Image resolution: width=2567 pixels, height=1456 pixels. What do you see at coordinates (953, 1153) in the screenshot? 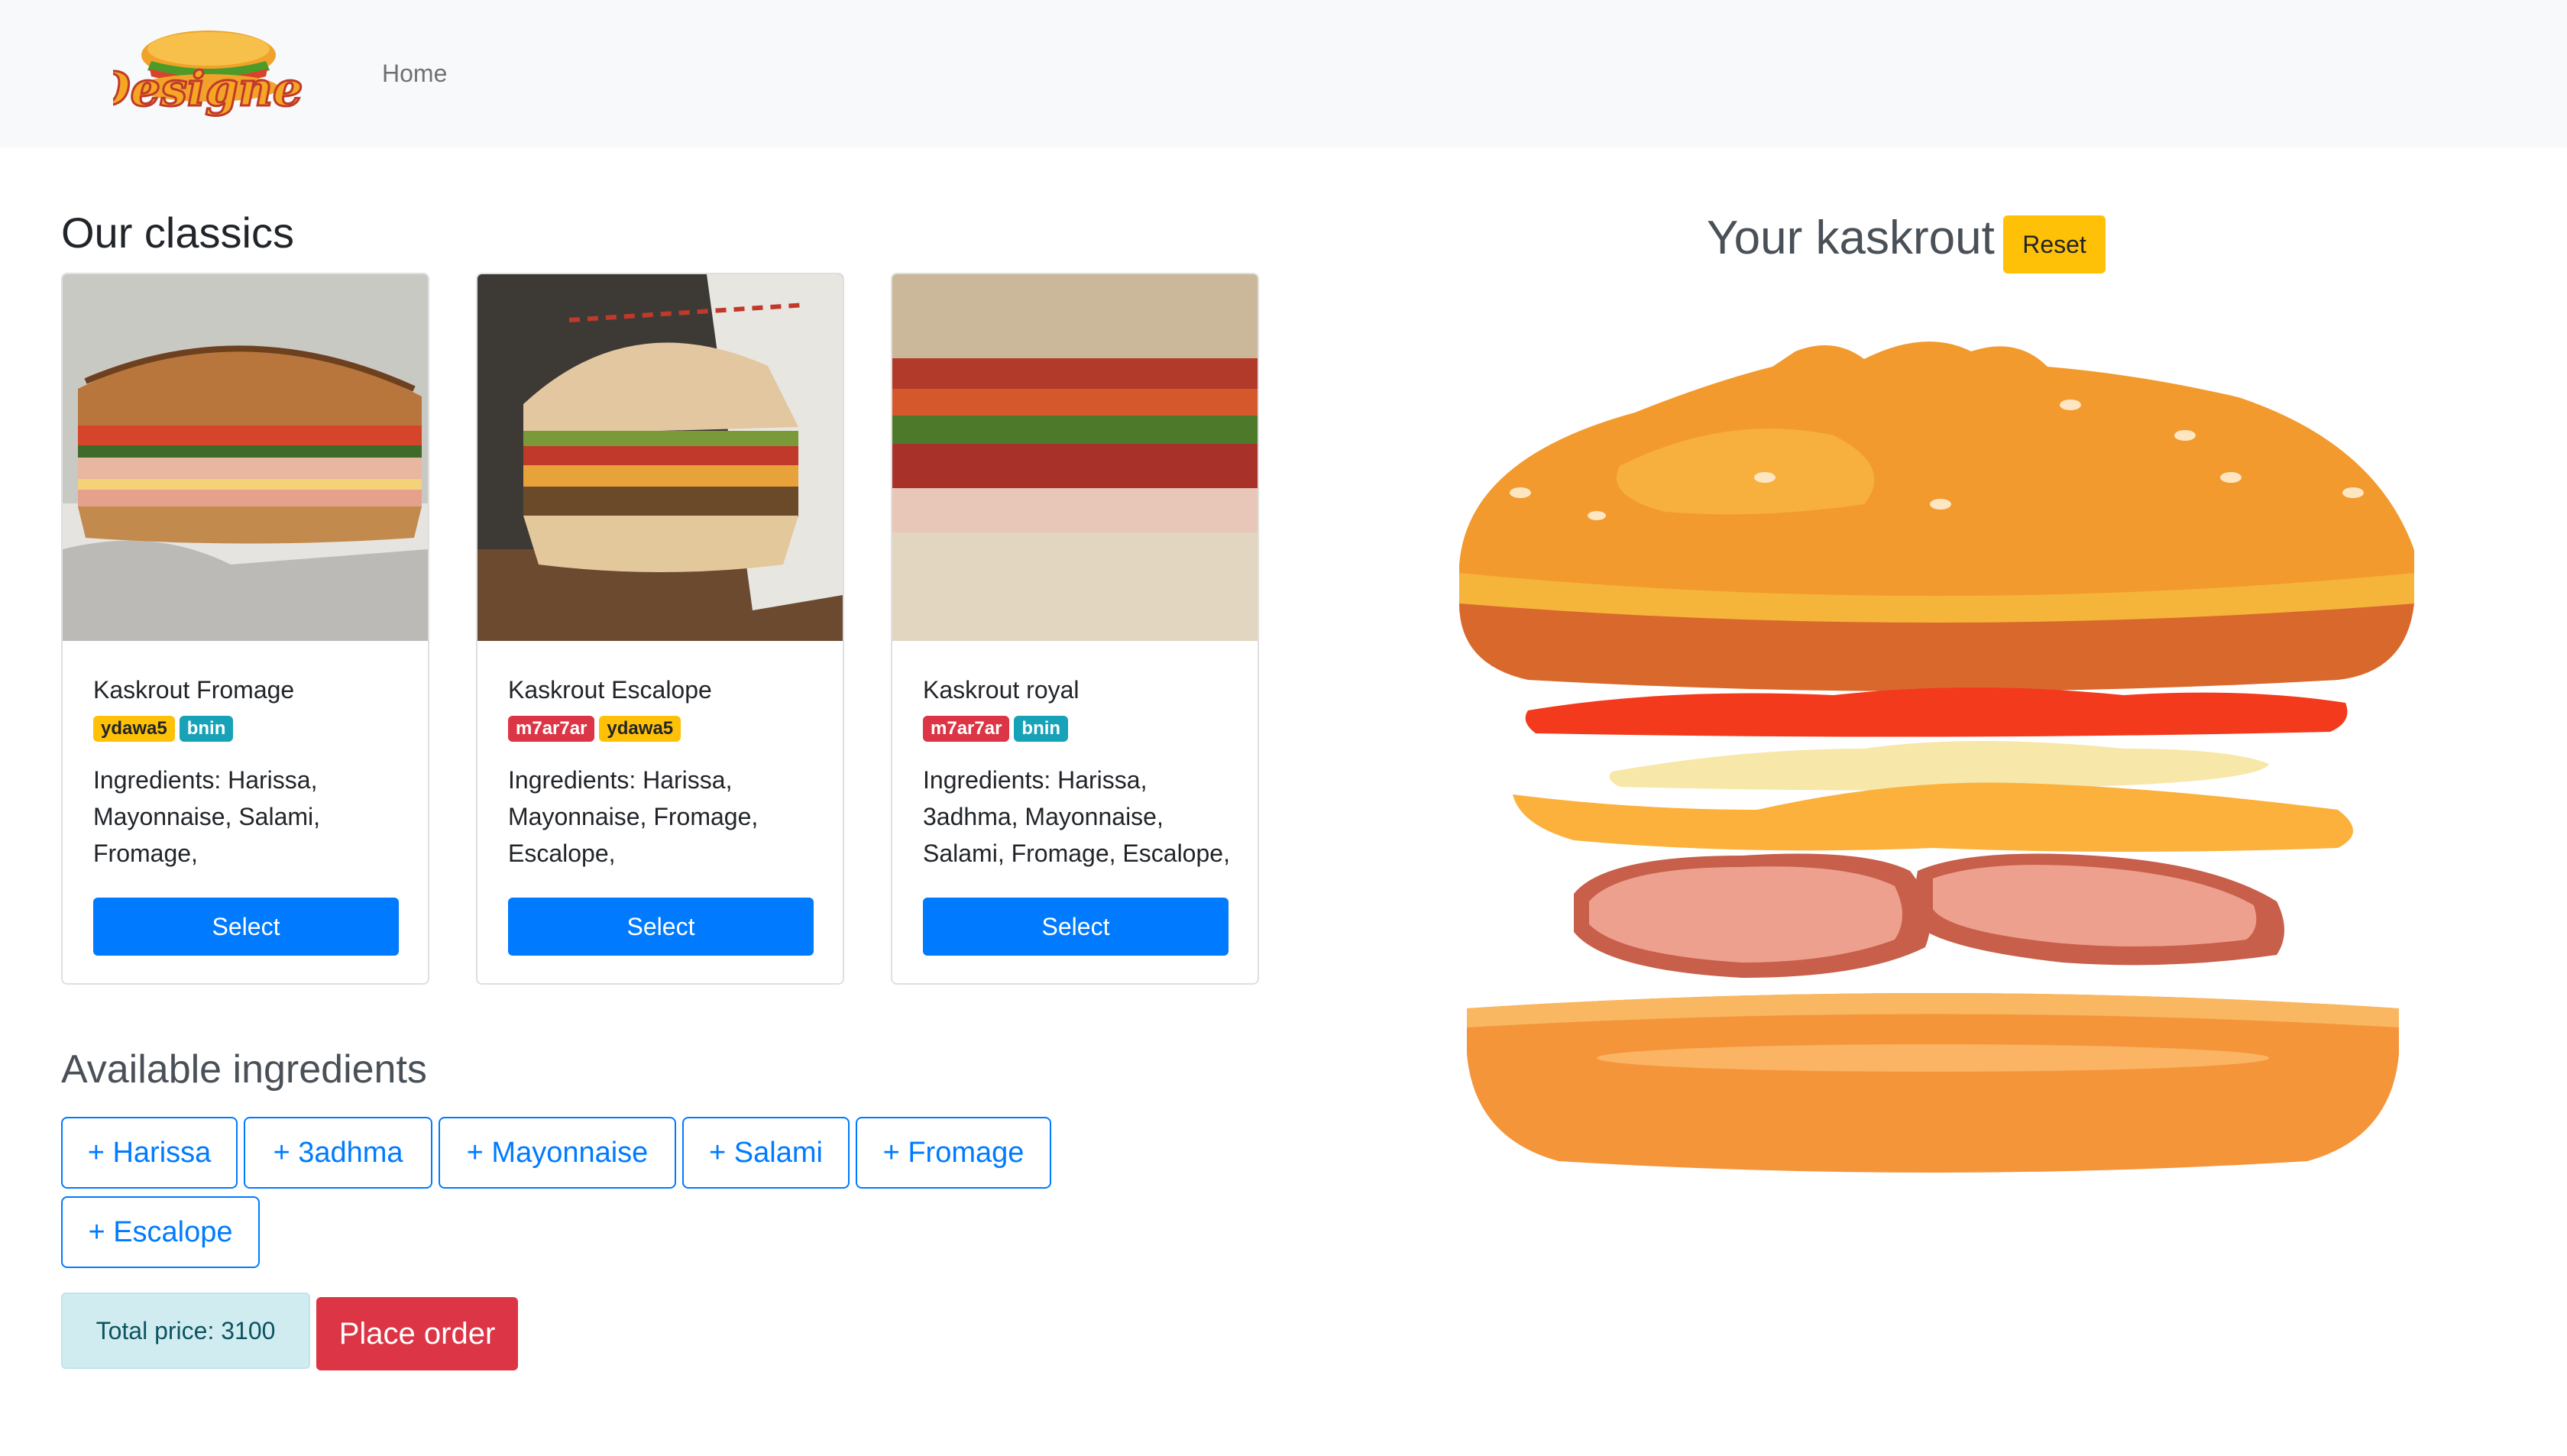
I see `add-fromage-button: + Fromage` at bounding box center [953, 1153].